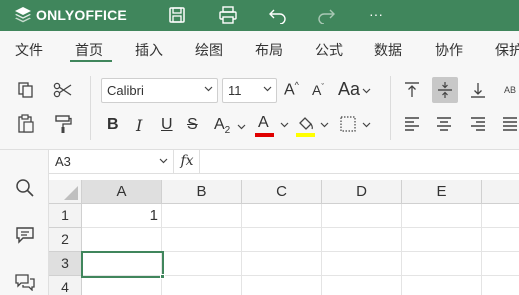  I want to click on select-all-corner, so click(65, 192).